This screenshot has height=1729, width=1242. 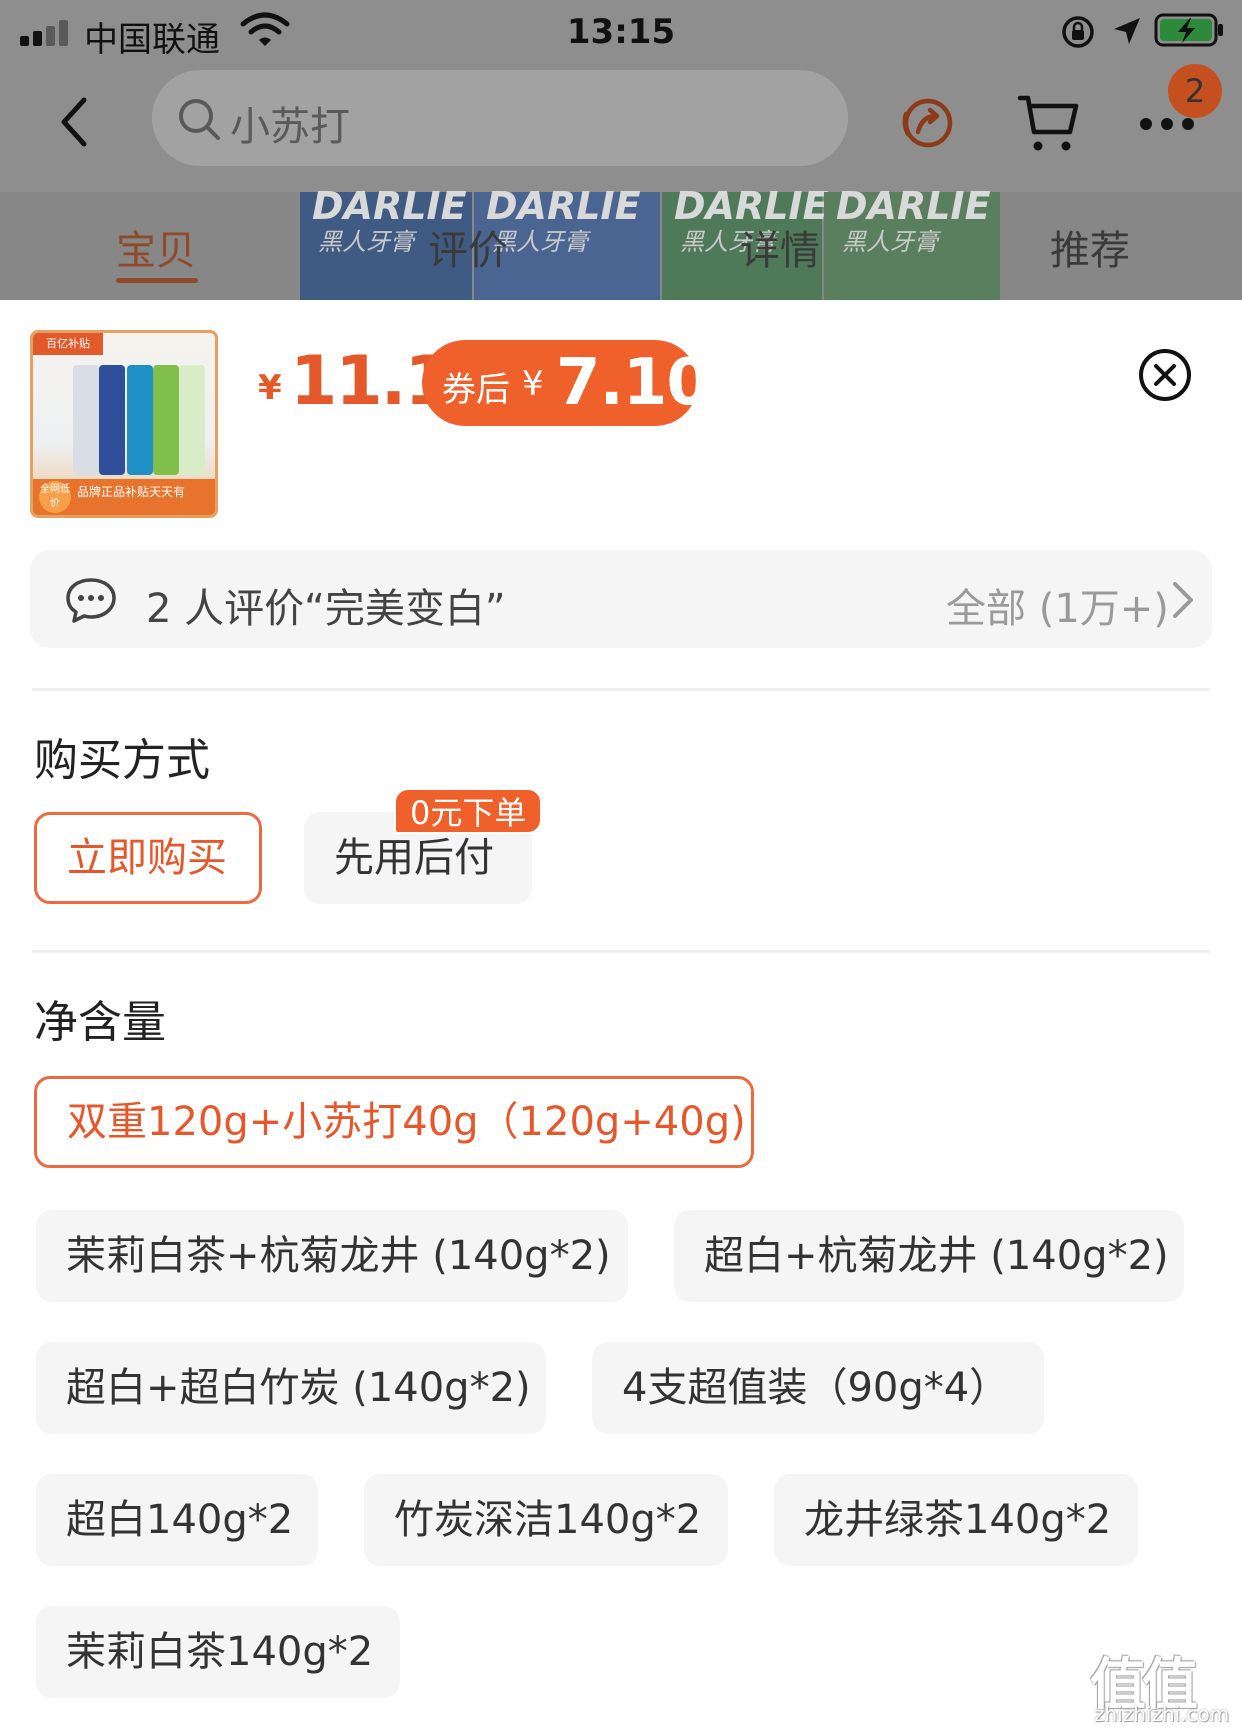 I want to click on coupon-currency: ¥, so click(x=533, y=384).